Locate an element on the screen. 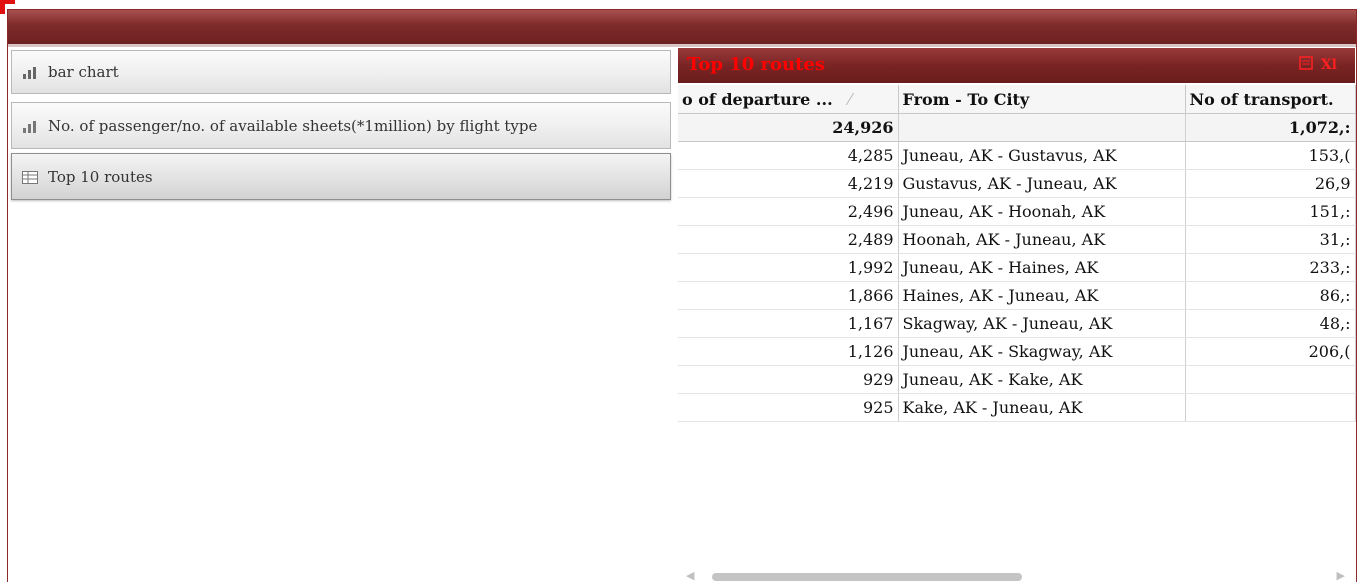 This screenshot has width=1363, height=583. cell-departures: 4,285 is located at coordinates (788, 155).